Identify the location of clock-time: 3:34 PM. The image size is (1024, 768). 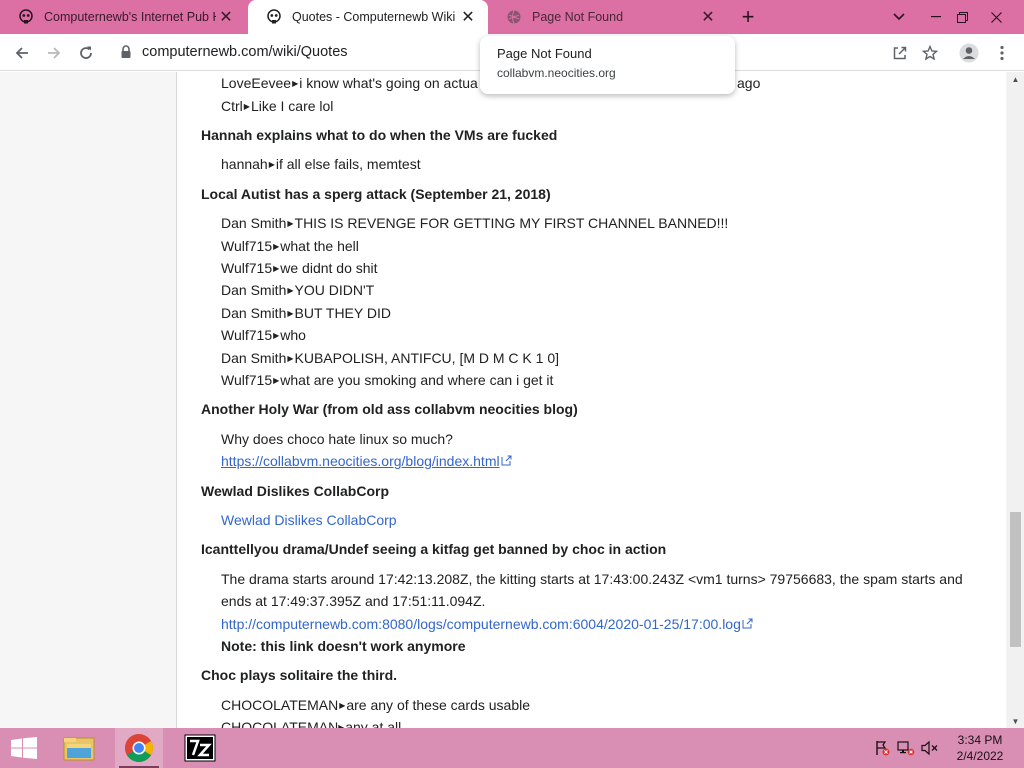
(980, 740).